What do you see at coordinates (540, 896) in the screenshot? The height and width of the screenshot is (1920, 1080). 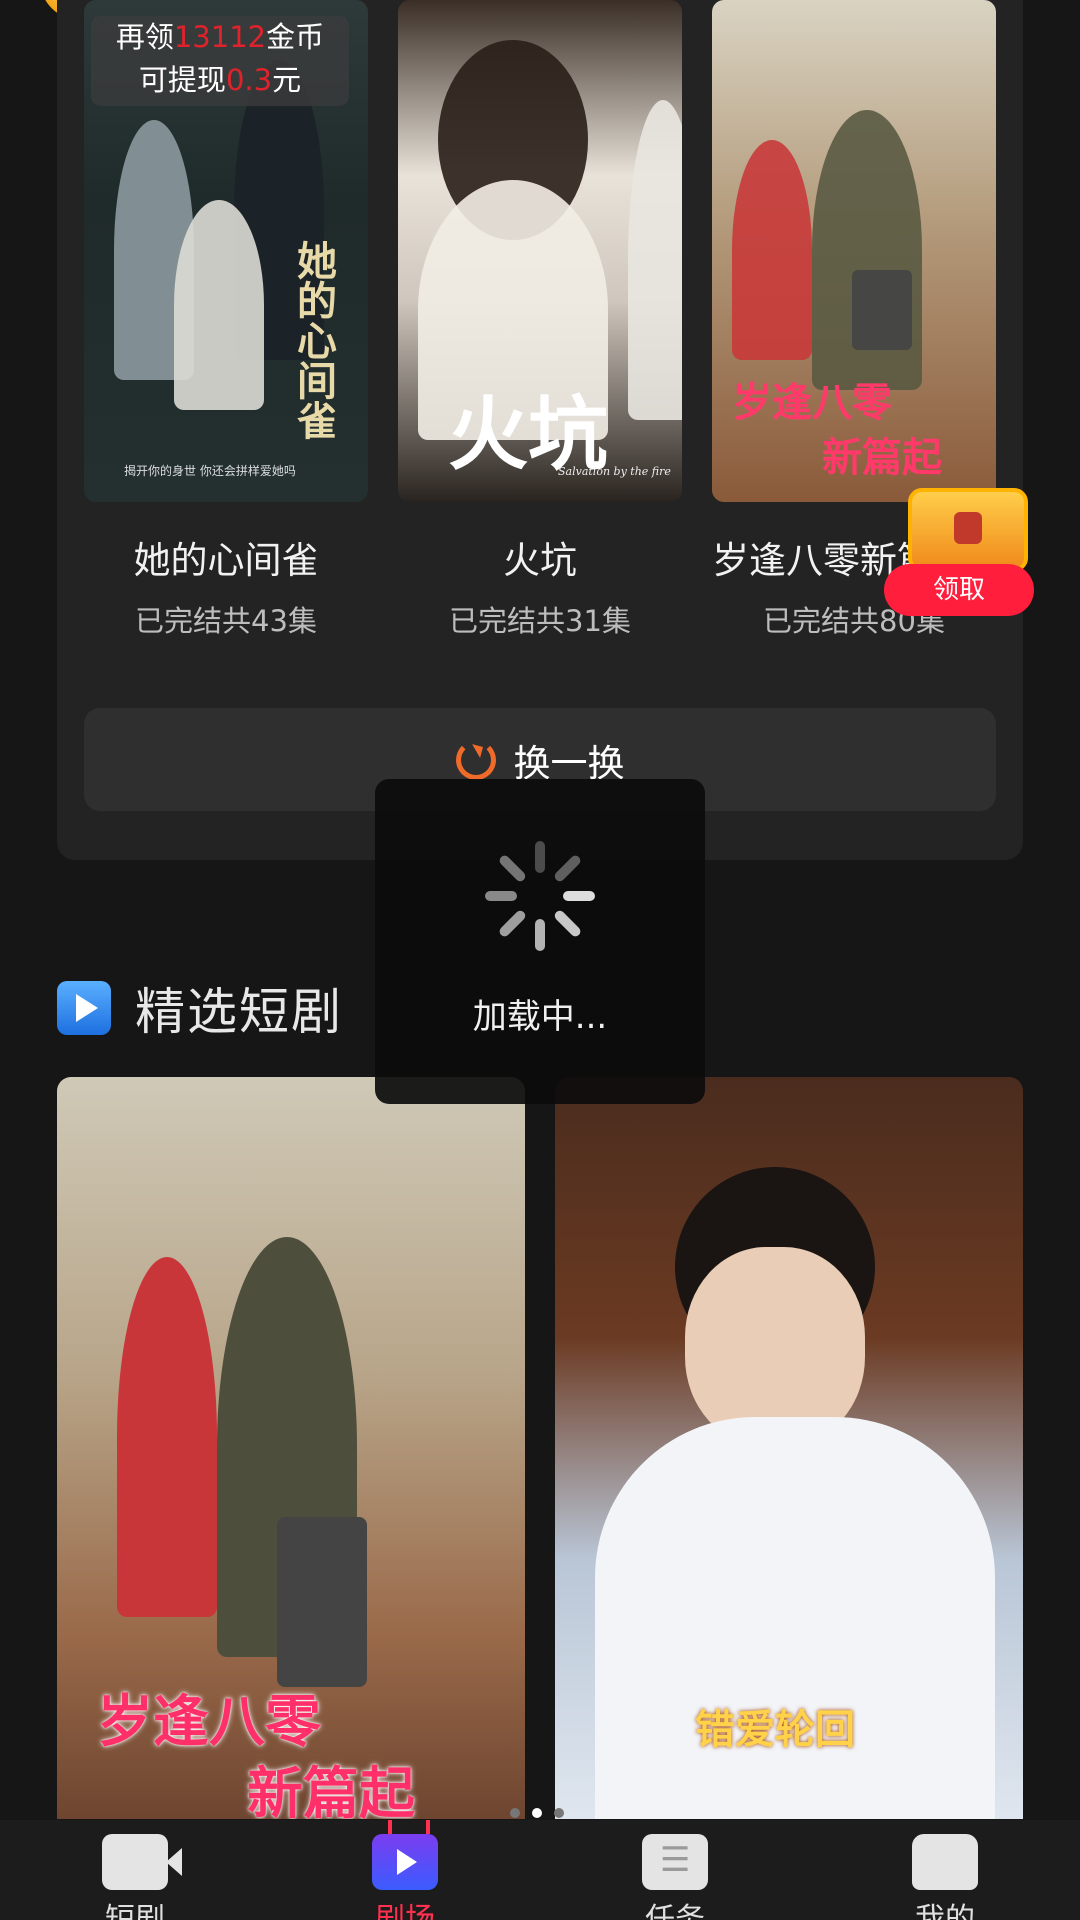 I see `loading-spinner-icon` at bounding box center [540, 896].